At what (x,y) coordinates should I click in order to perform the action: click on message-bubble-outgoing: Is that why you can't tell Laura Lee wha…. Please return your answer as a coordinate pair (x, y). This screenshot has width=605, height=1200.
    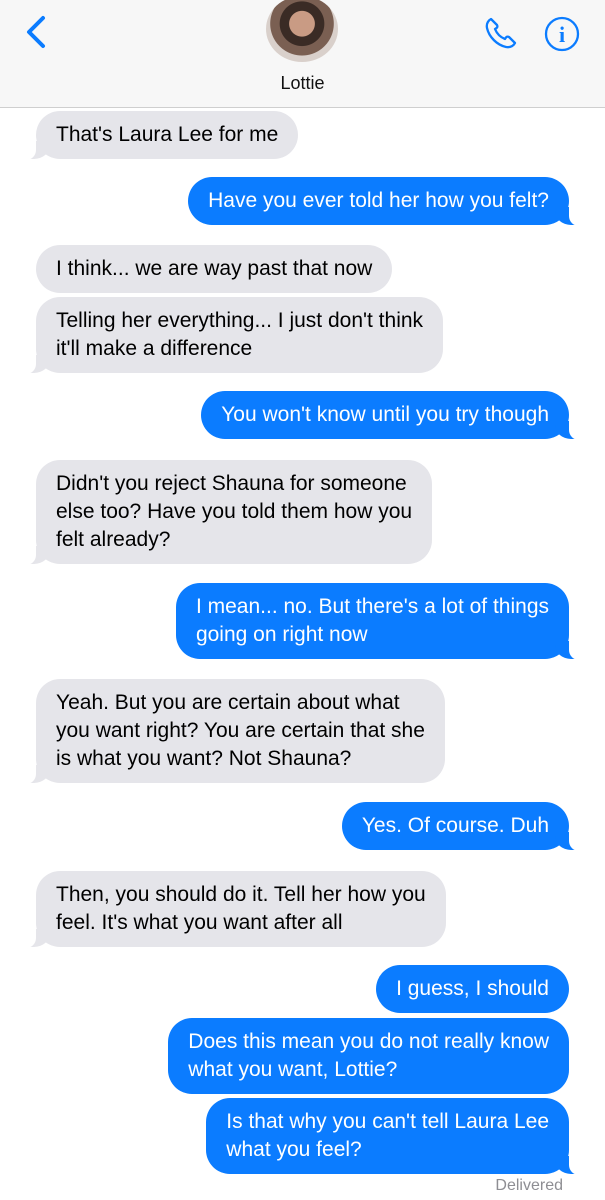
    Looking at the image, I should click on (393, 1136).